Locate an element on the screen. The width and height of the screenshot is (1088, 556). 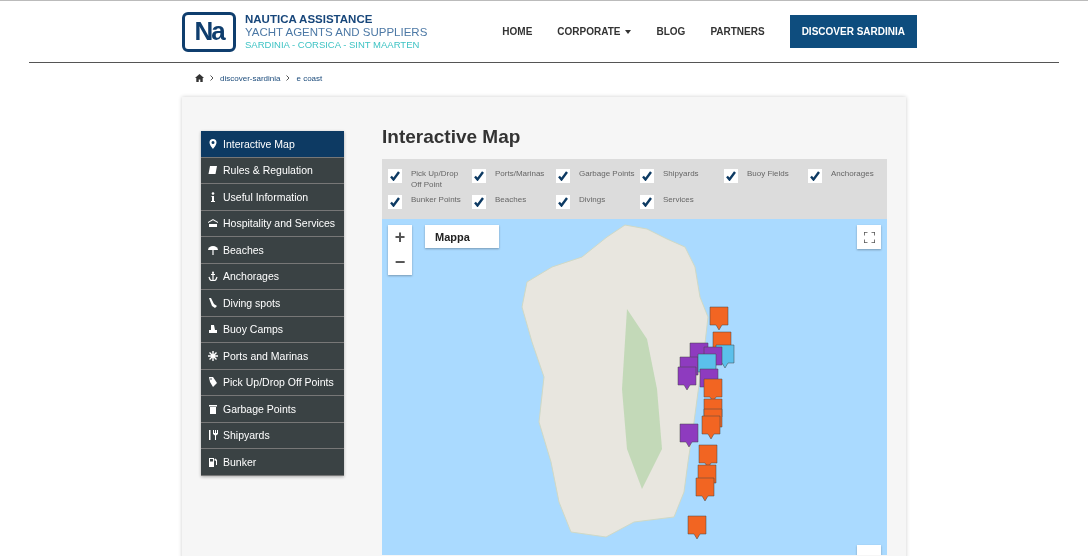
filter-label: Bunker Points is located at coordinates (436, 199).